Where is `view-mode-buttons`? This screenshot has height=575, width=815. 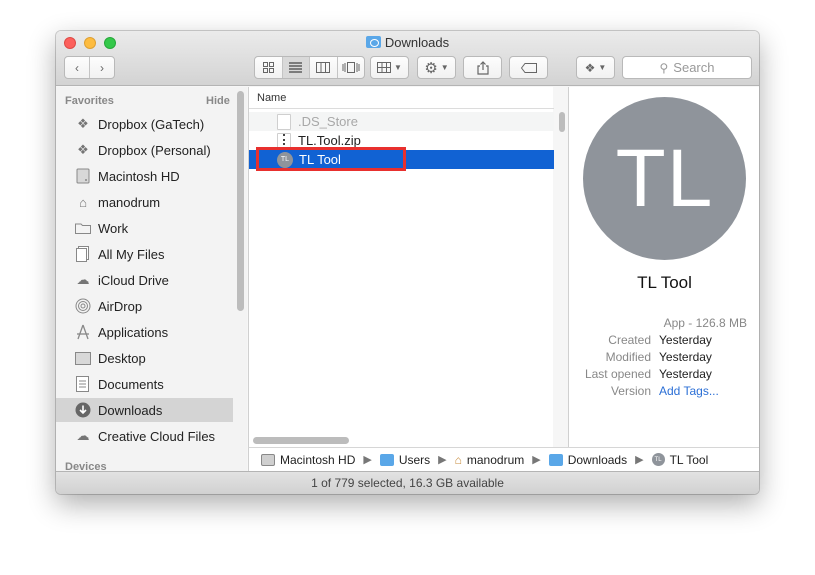
view-mode-buttons is located at coordinates (309, 67).